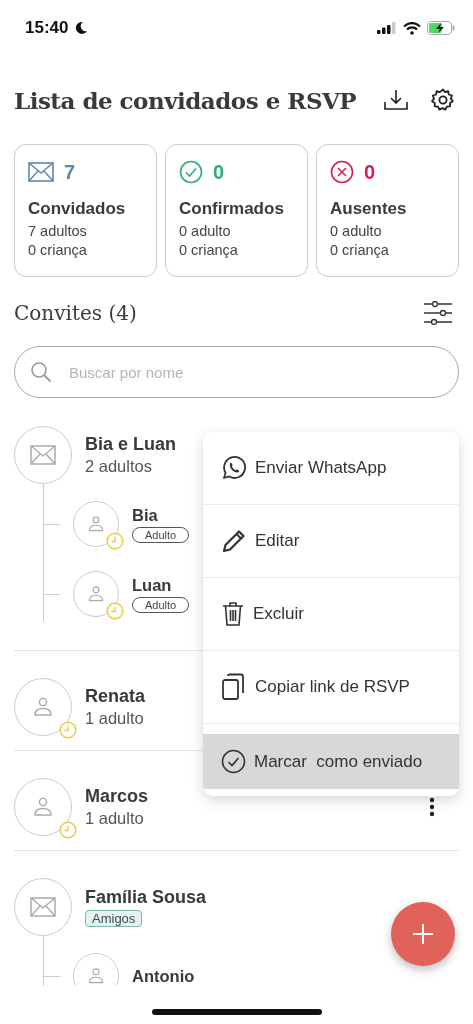 The image size is (473, 1024). What do you see at coordinates (234, 687) in the screenshot?
I see `copy-icon` at bounding box center [234, 687].